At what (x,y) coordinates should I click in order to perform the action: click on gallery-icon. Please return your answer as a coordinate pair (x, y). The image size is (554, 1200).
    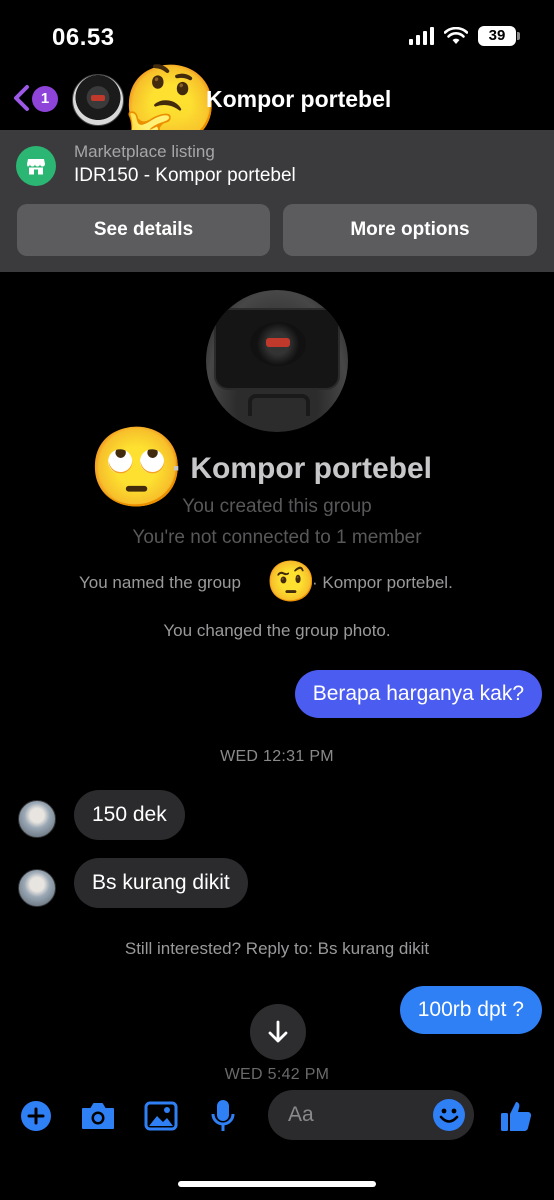
    Looking at the image, I should click on (161, 1116).